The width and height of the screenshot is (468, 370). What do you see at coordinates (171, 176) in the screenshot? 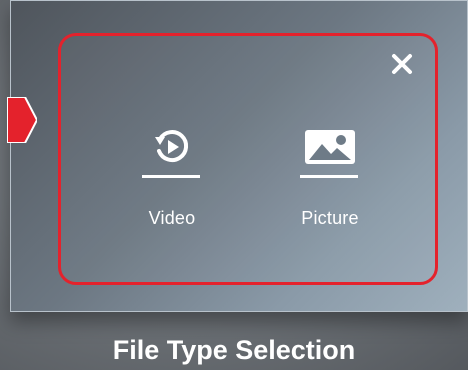
I see `video-underline` at bounding box center [171, 176].